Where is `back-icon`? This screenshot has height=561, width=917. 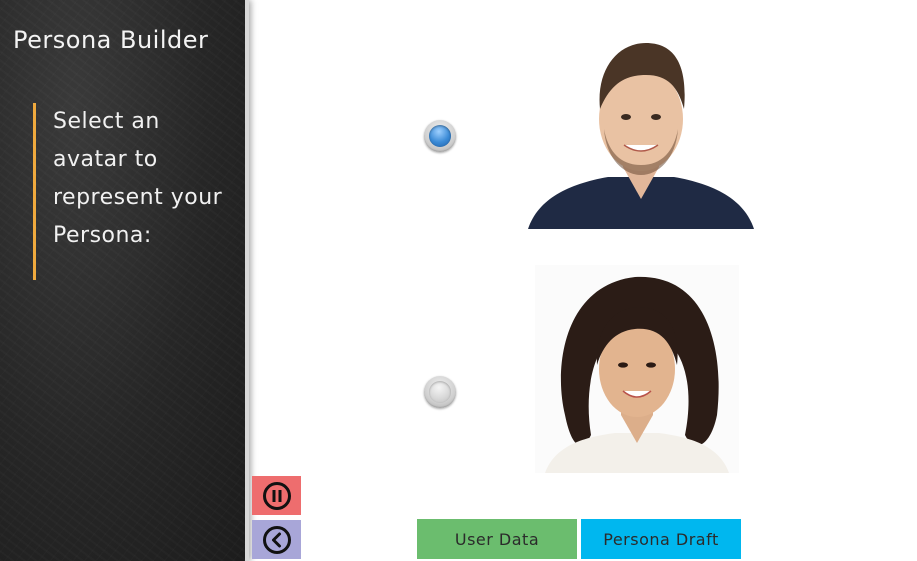
back-icon is located at coordinates (277, 540).